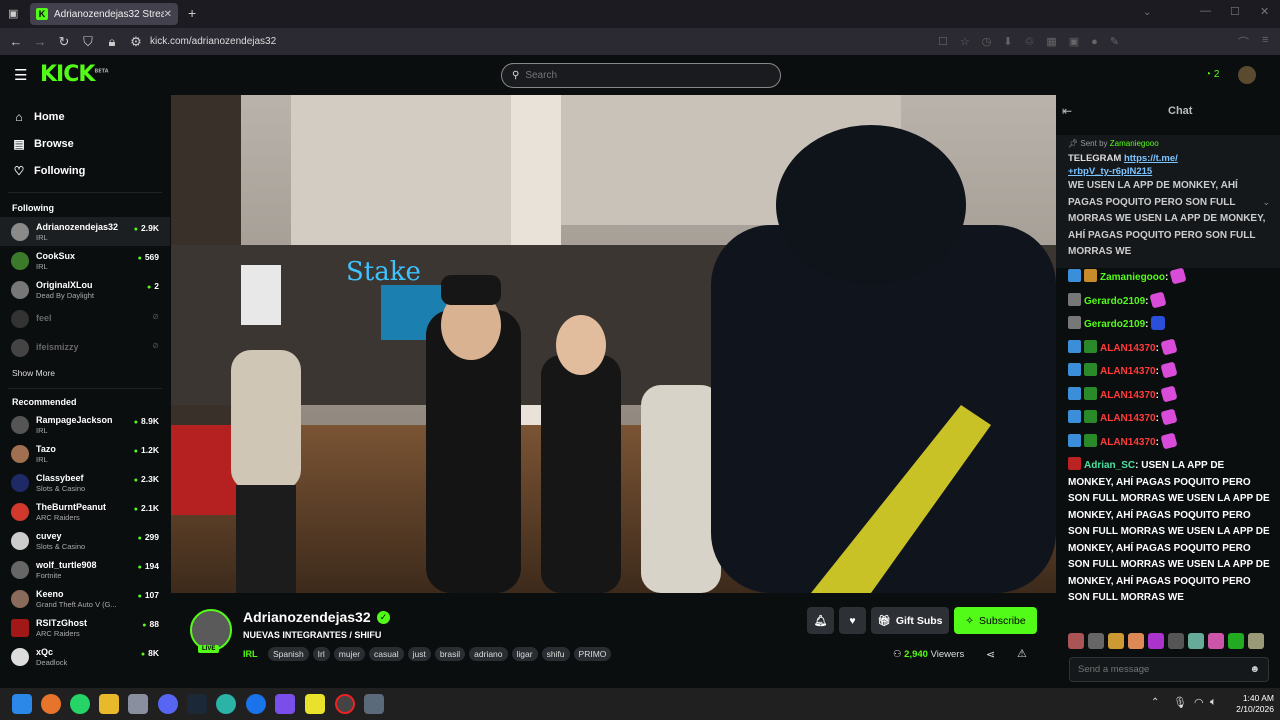  What do you see at coordinates (1110, 171) in the screenshot?
I see `telegram-link-cont: +rbpV_ty-r6pIN215` at bounding box center [1110, 171].